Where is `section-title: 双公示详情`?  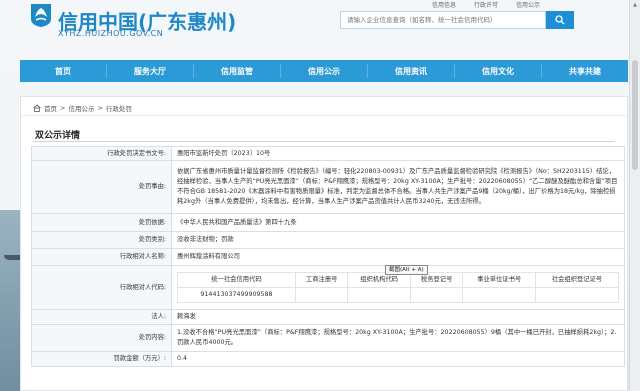
section-title: 双公示详情 is located at coordinates (58, 136).